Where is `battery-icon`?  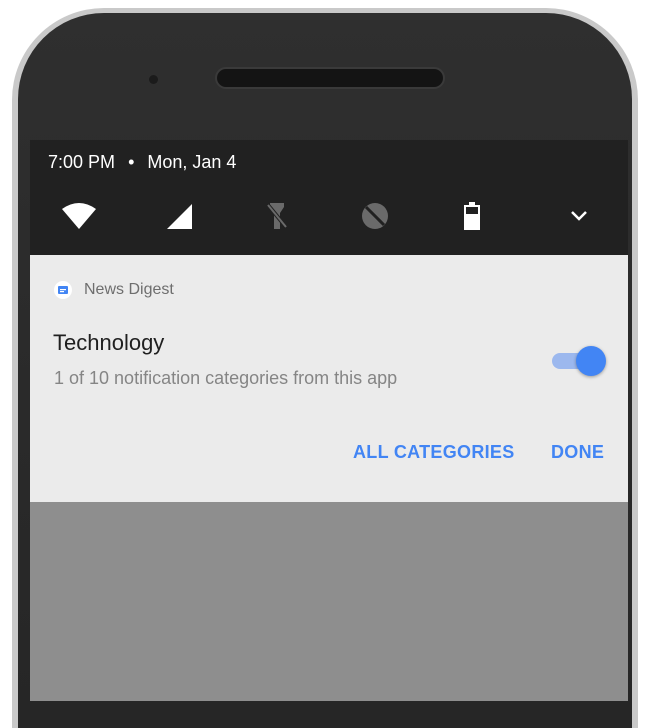
battery-icon is located at coordinates (472, 216).